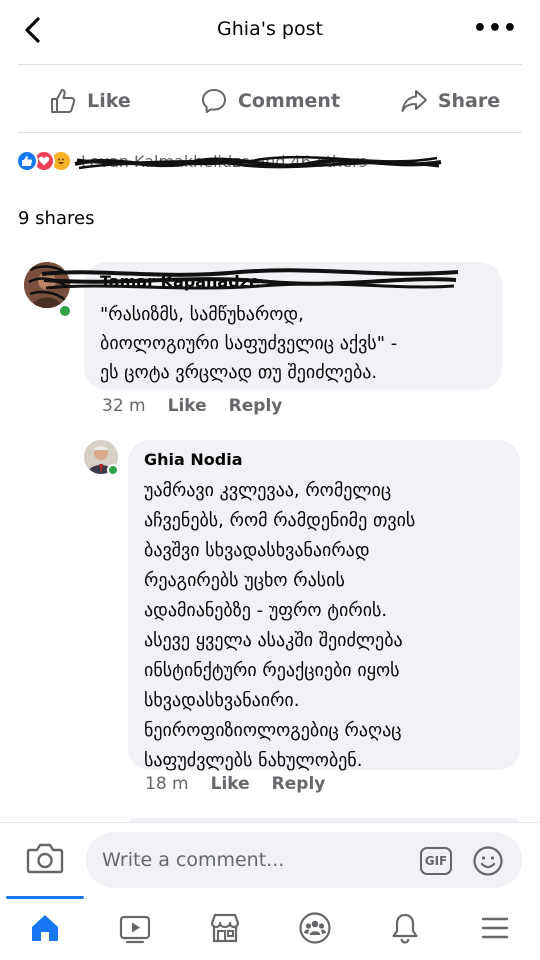  Describe the element at coordinates (488, 861) in the screenshot. I see `emoji-icon` at that location.